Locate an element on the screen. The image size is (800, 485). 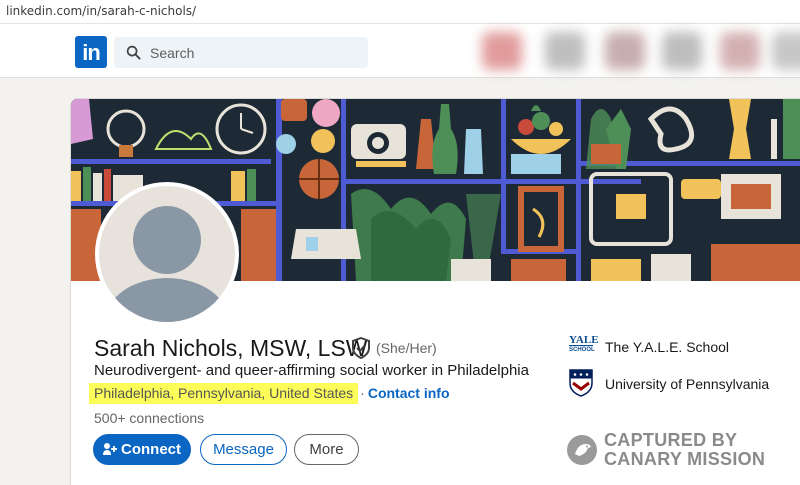
url-text: linkedin.com/in/sarah-c-nichols/ is located at coordinates (101, 11).